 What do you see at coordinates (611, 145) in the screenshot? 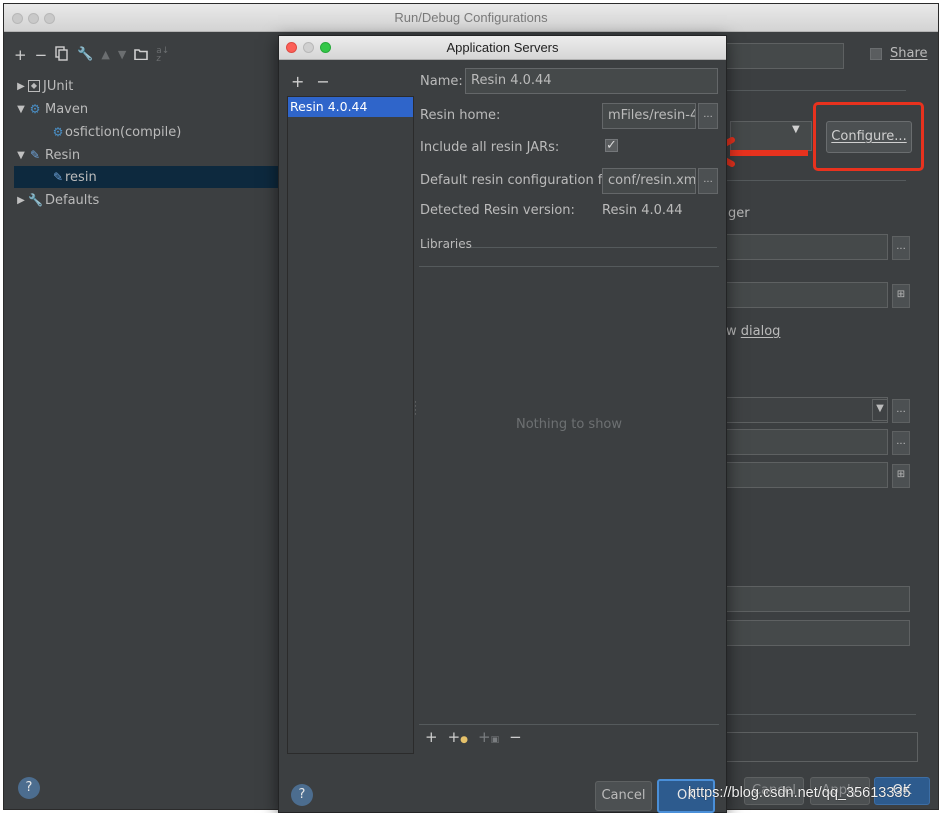
I see `include-jars-checkbox: ✓` at bounding box center [611, 145].